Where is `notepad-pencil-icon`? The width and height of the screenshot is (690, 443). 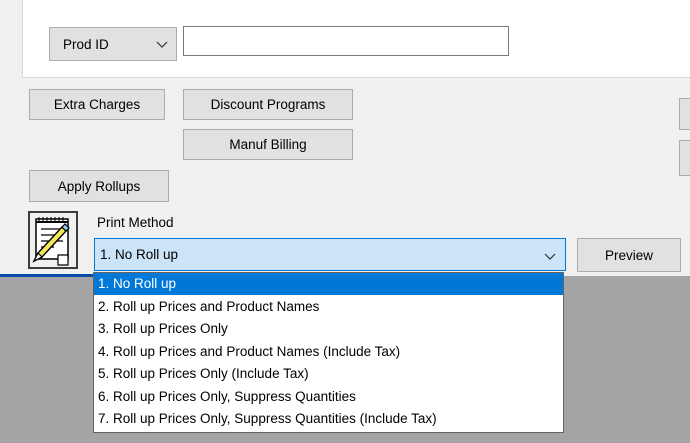 notepad-pencil-icon is located at coordinates (51, 241).